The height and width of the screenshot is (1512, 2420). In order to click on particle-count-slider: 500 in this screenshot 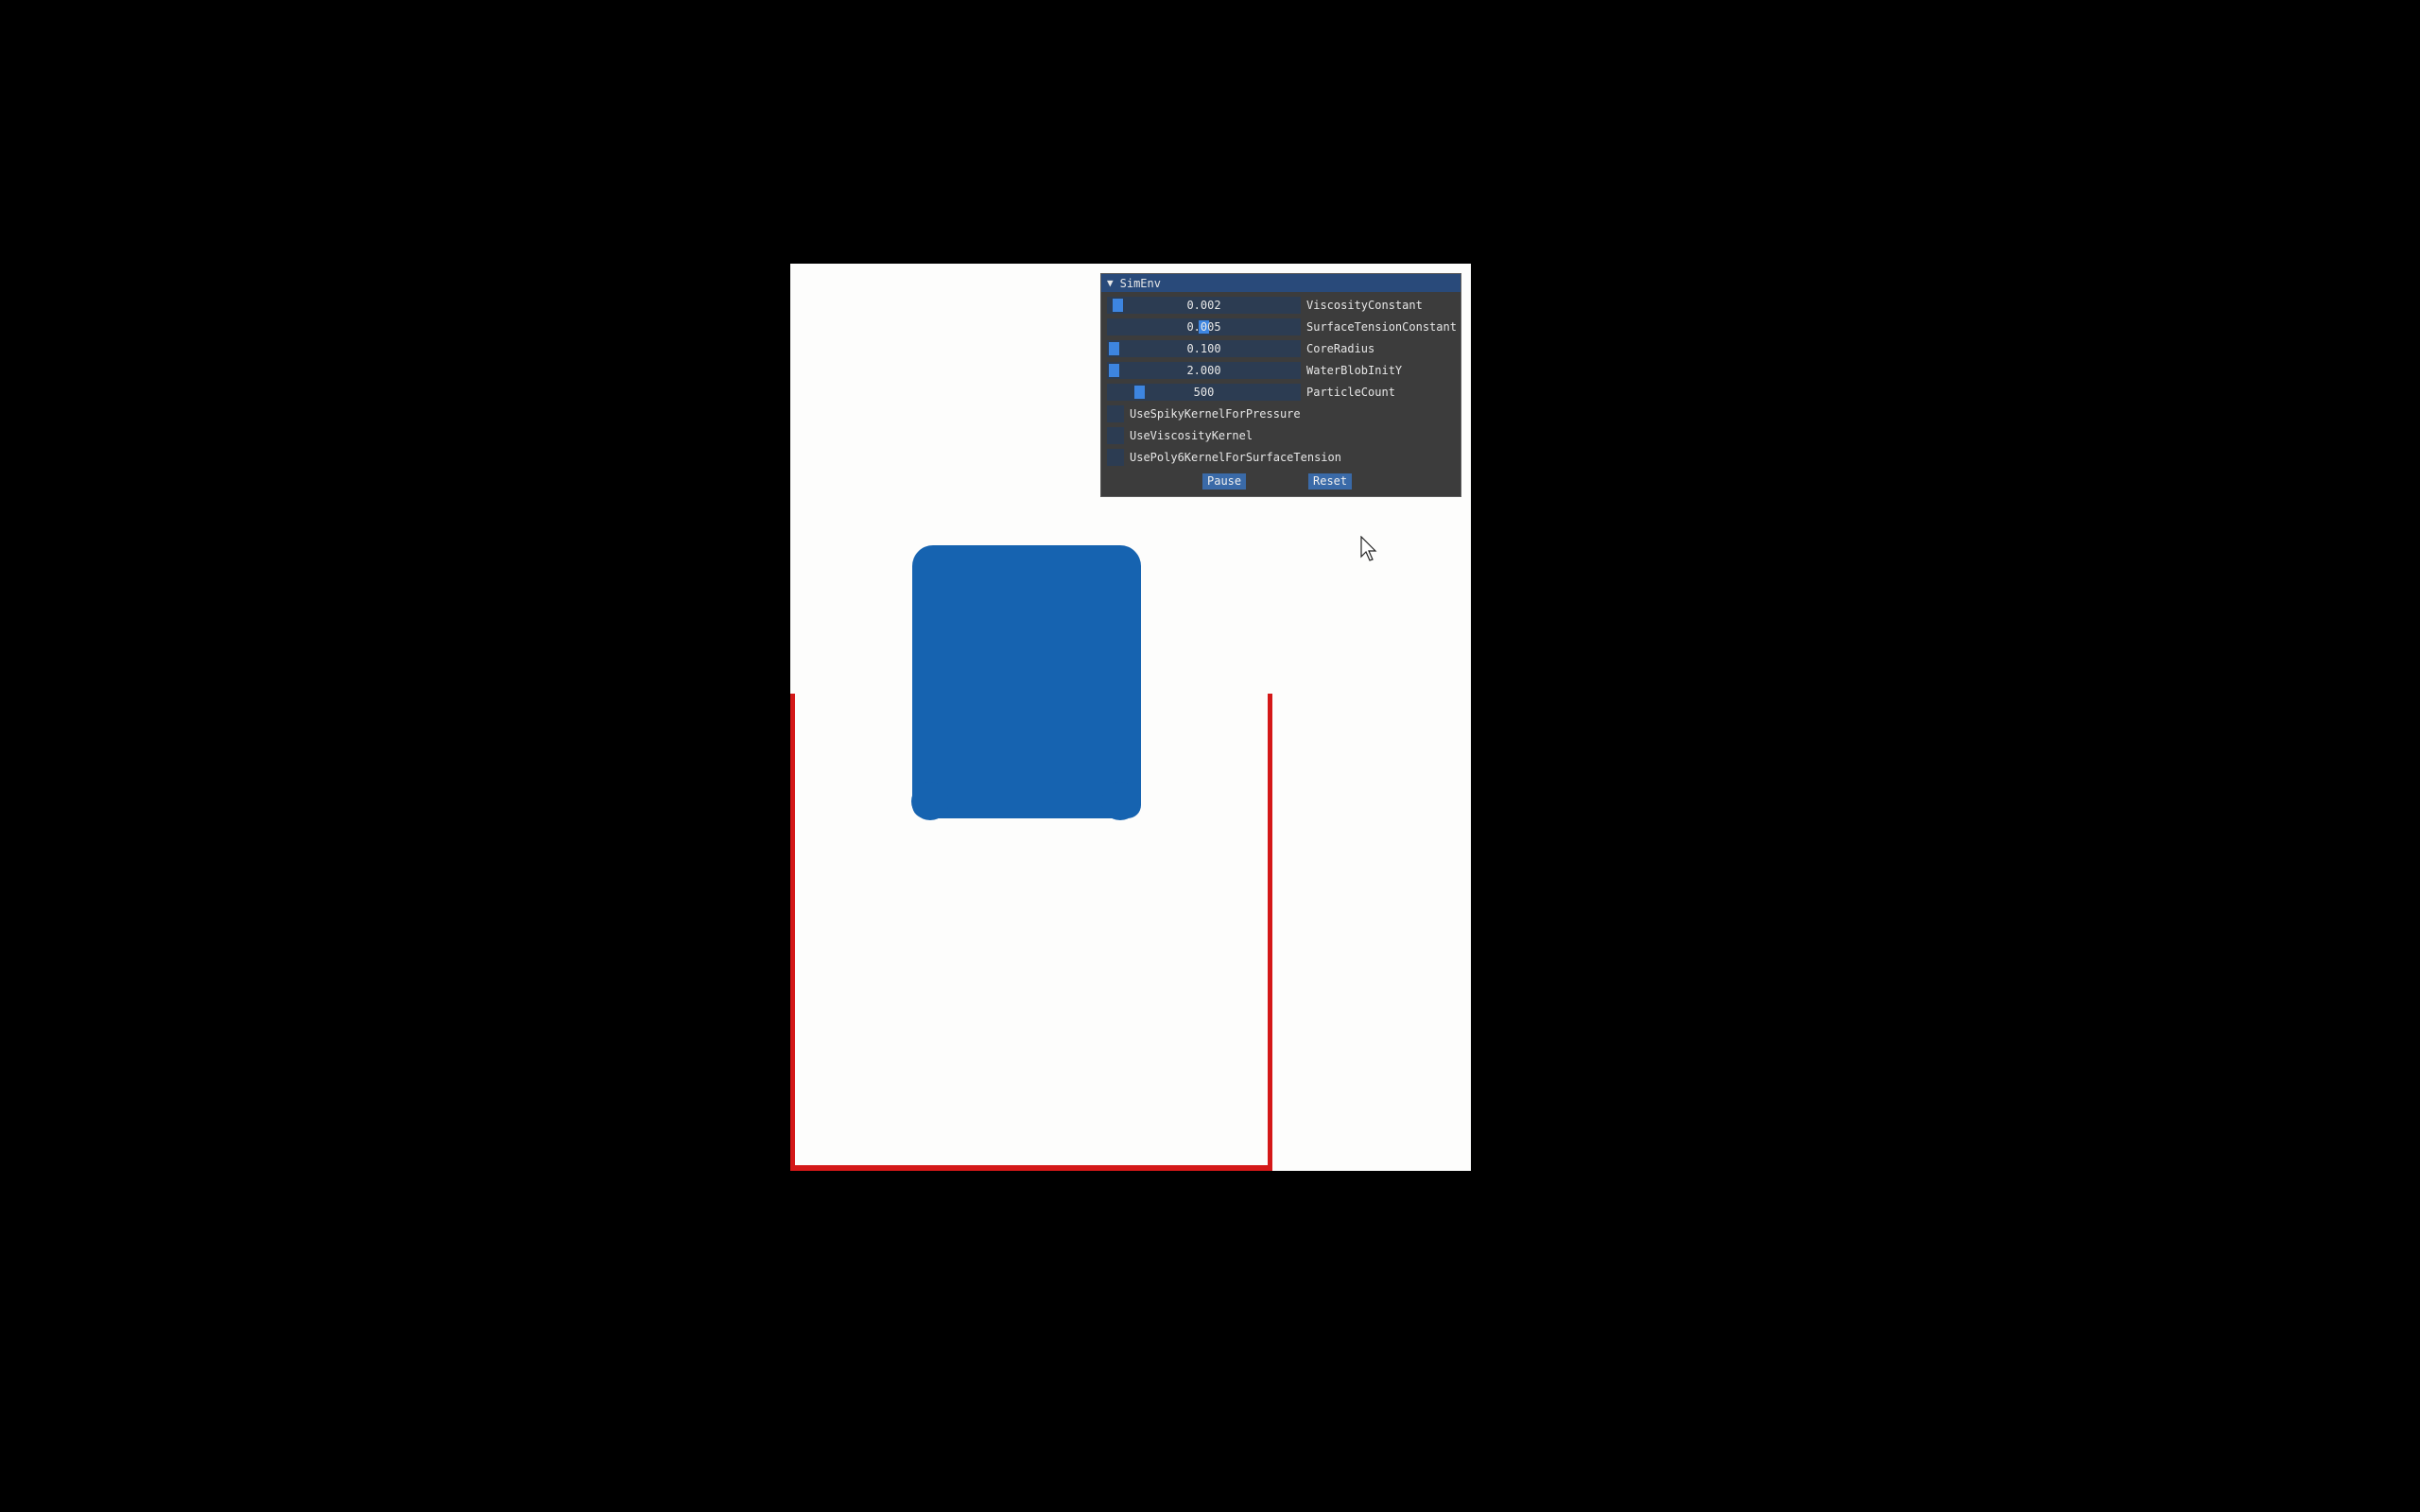, I will do `click(1204, 392)`.